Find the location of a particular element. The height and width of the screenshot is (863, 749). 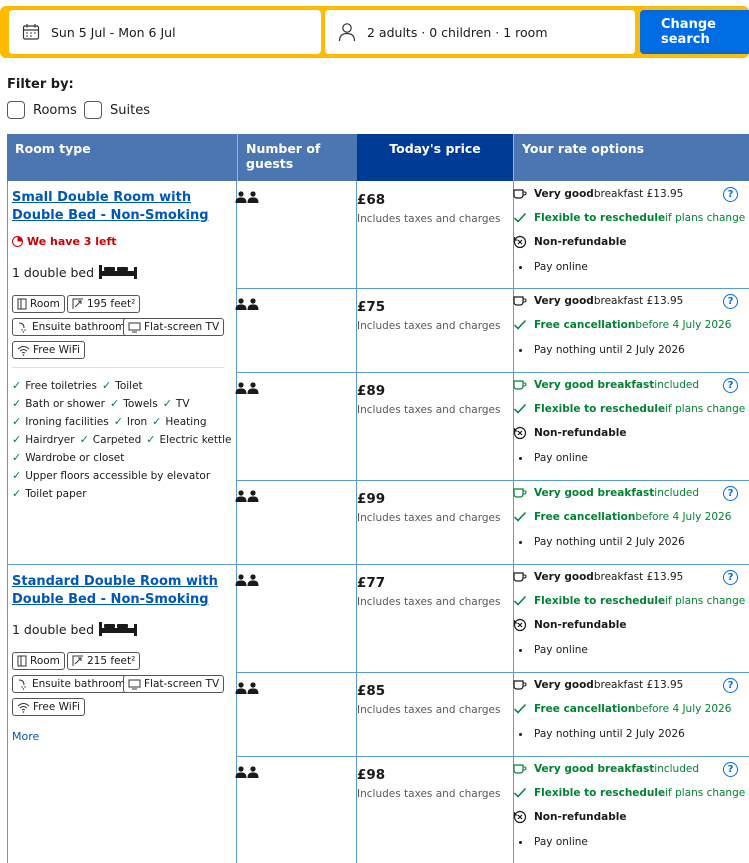

amenity-row: ✓ Ironing facilities ✓ Iron ✓ Heating is located at coordinates (109, 421).